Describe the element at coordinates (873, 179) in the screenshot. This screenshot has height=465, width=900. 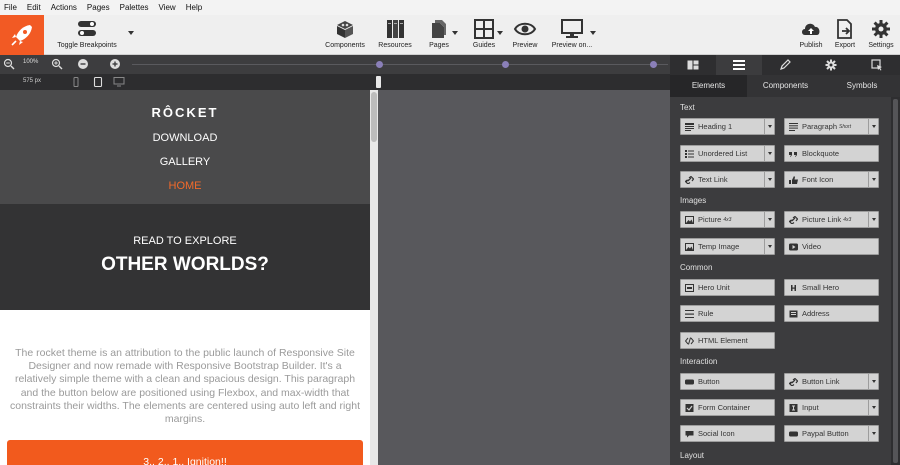
I see `font-icon-dropdown-icon` at that location.